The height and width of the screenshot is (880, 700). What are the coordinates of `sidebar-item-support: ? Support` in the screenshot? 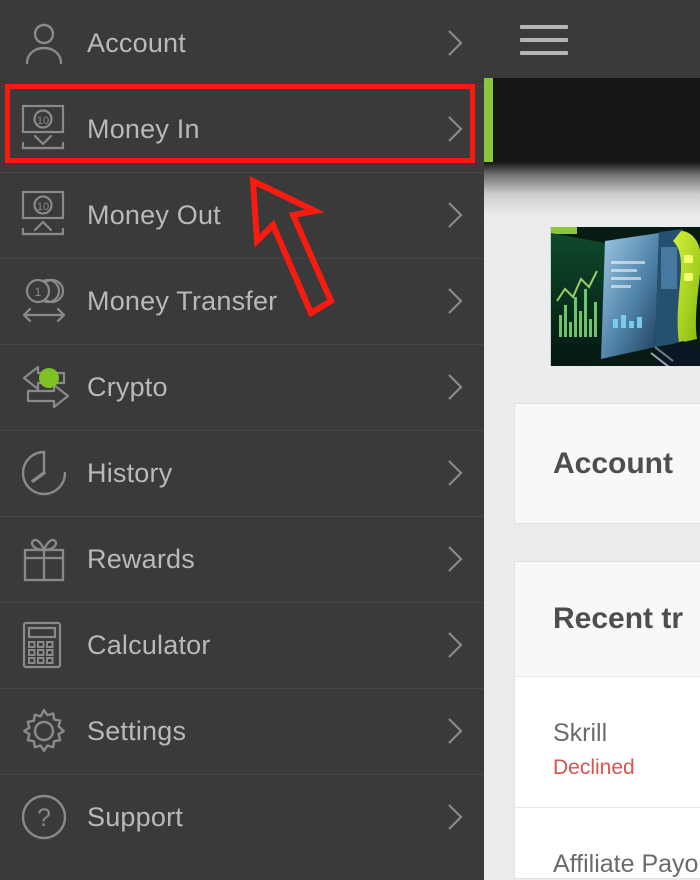 It's located at (242, 817).